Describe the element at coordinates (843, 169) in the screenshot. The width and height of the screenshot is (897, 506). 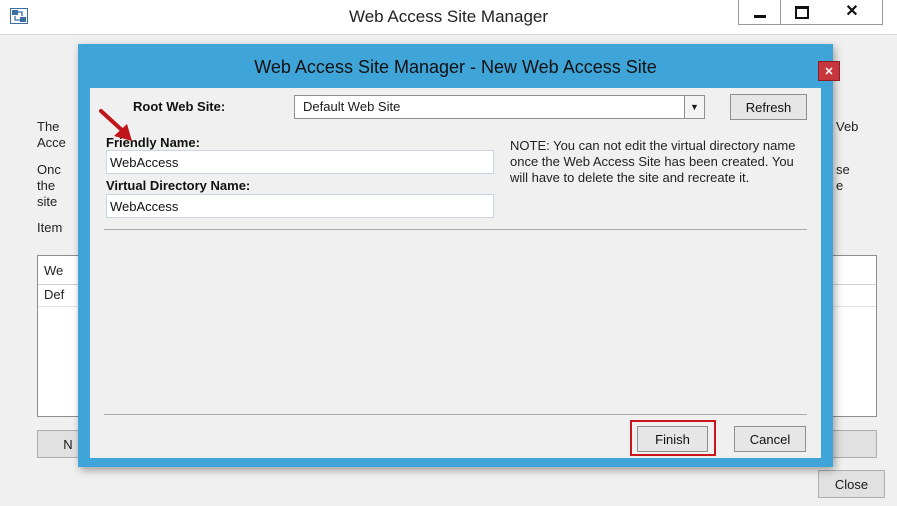
I see `parent-description-line: se` at that location.